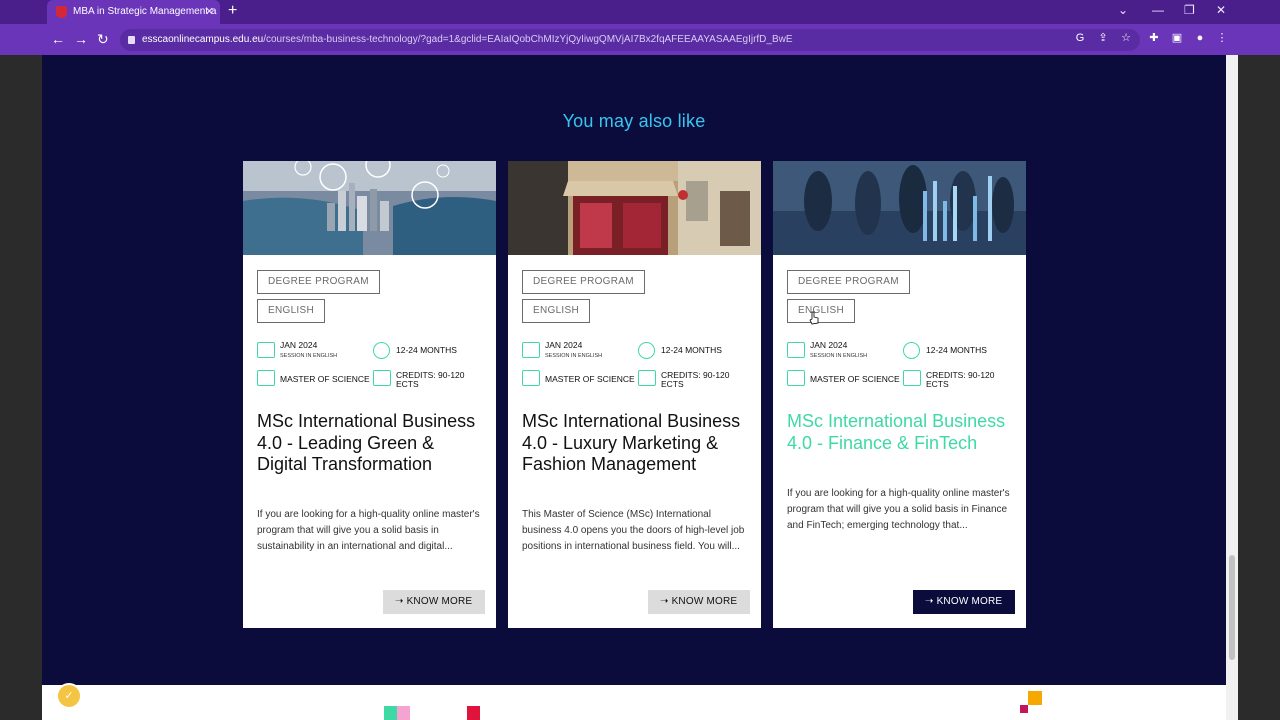 This screenshot has height=720, width=1280. Describe the element at coordinates (1154, 38) in the screenshot. I see `extensions-icon: ✚` at that location.